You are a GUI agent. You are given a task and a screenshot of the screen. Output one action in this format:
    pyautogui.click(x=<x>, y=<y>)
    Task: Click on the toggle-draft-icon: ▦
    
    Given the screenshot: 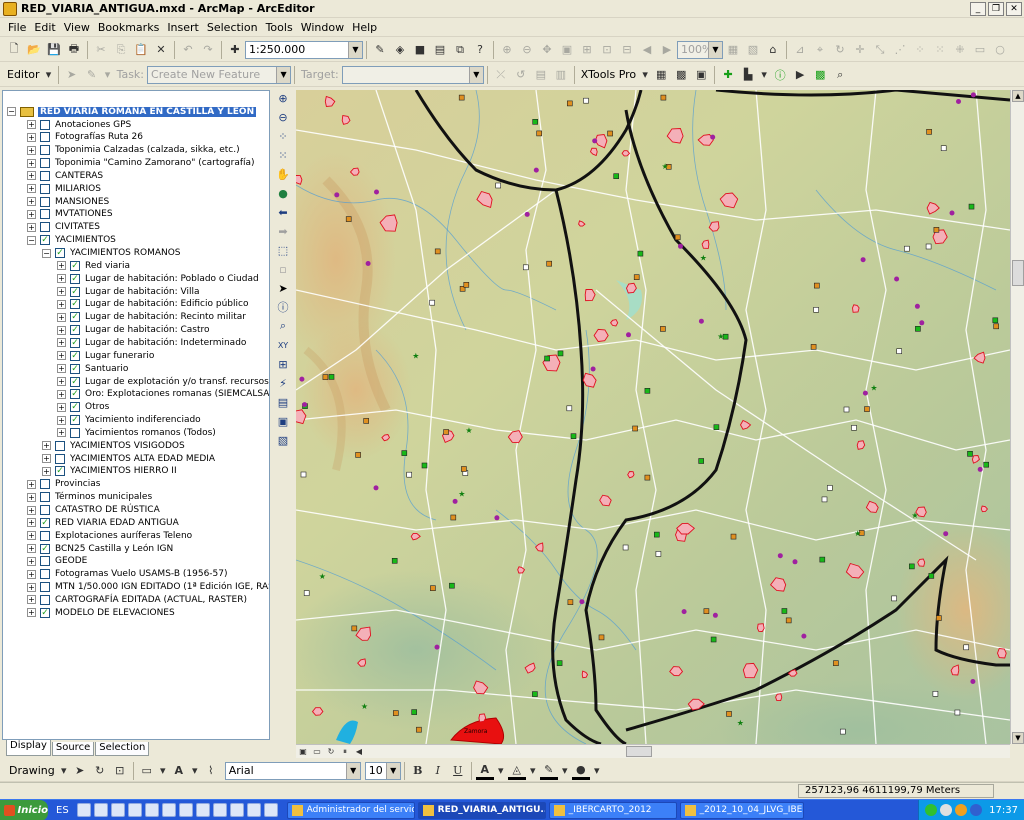 What is the action you would take?
    pyautogui.click(x=733, y=50)
    